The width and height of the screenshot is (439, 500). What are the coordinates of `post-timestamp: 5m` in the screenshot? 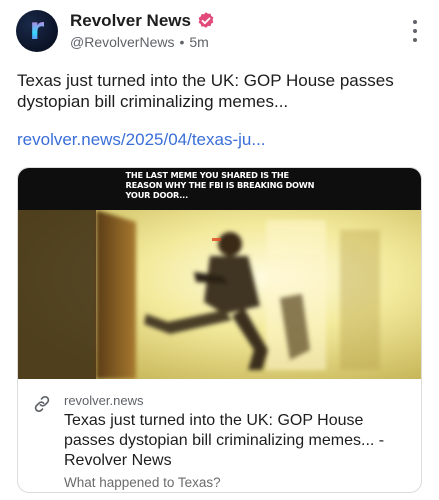 It's located at (198, 42).